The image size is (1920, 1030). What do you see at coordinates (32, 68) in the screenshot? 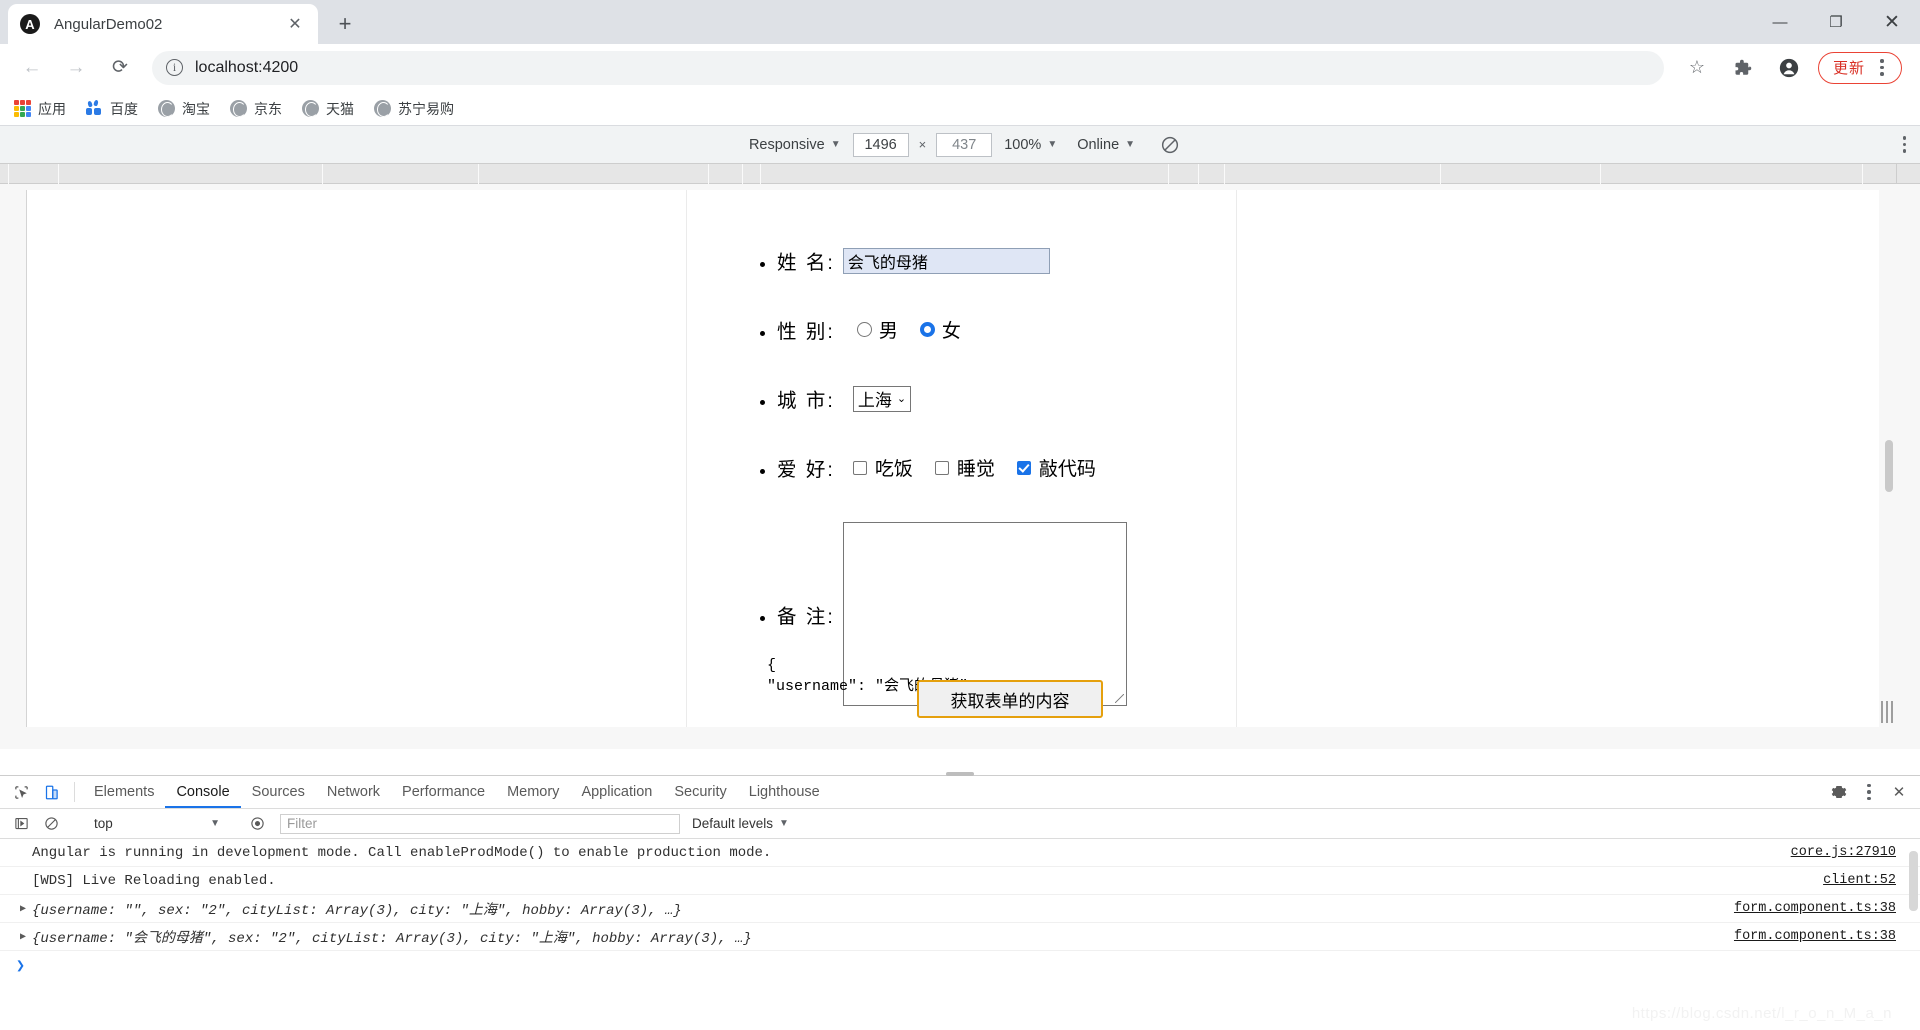
I see `back-icon: ←` at bounding box center [32, 68].